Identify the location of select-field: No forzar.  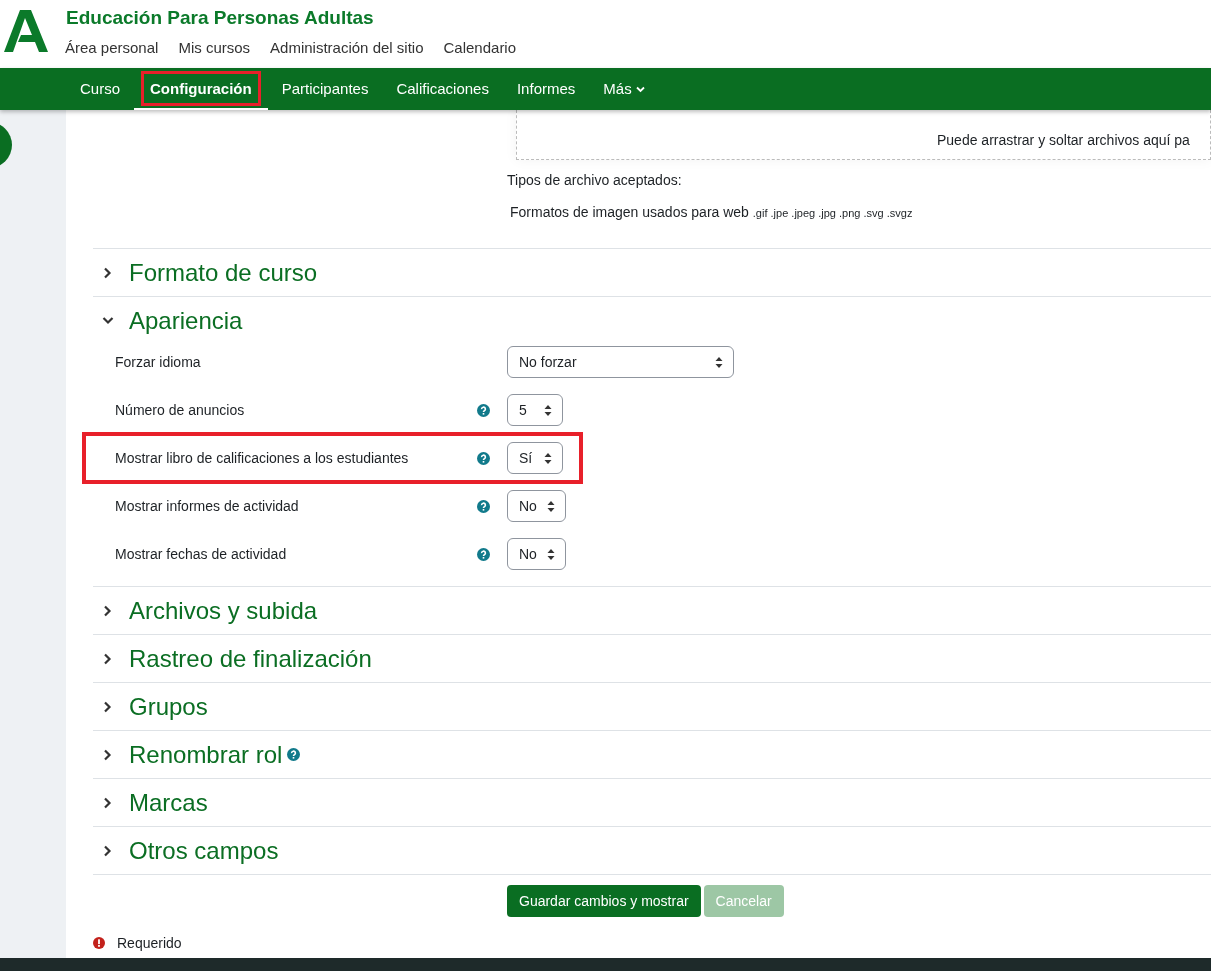
(620, 362).